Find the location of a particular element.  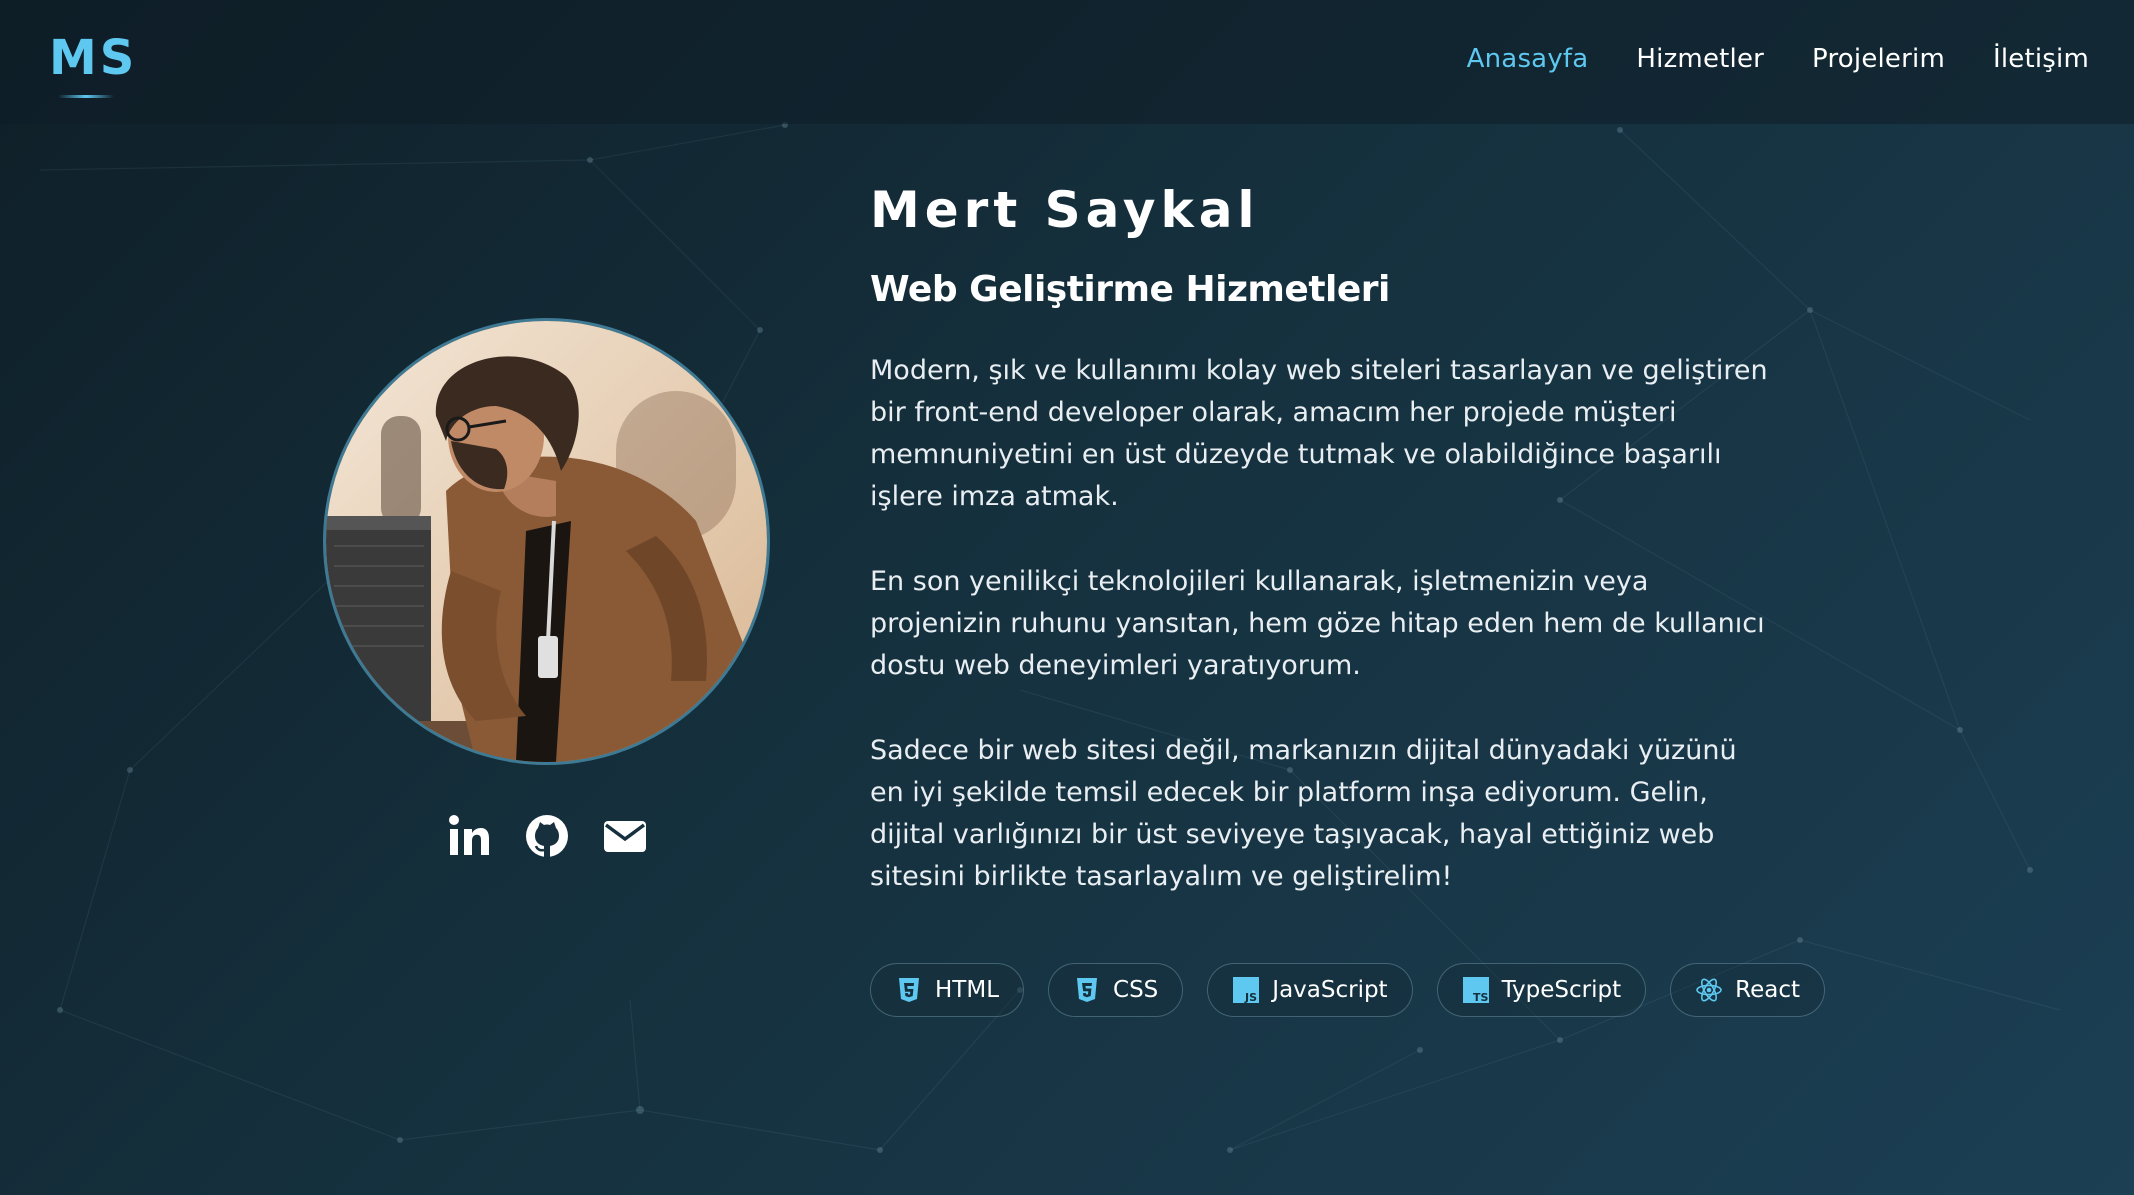

logo-underline is located at coordinates (86, 96).